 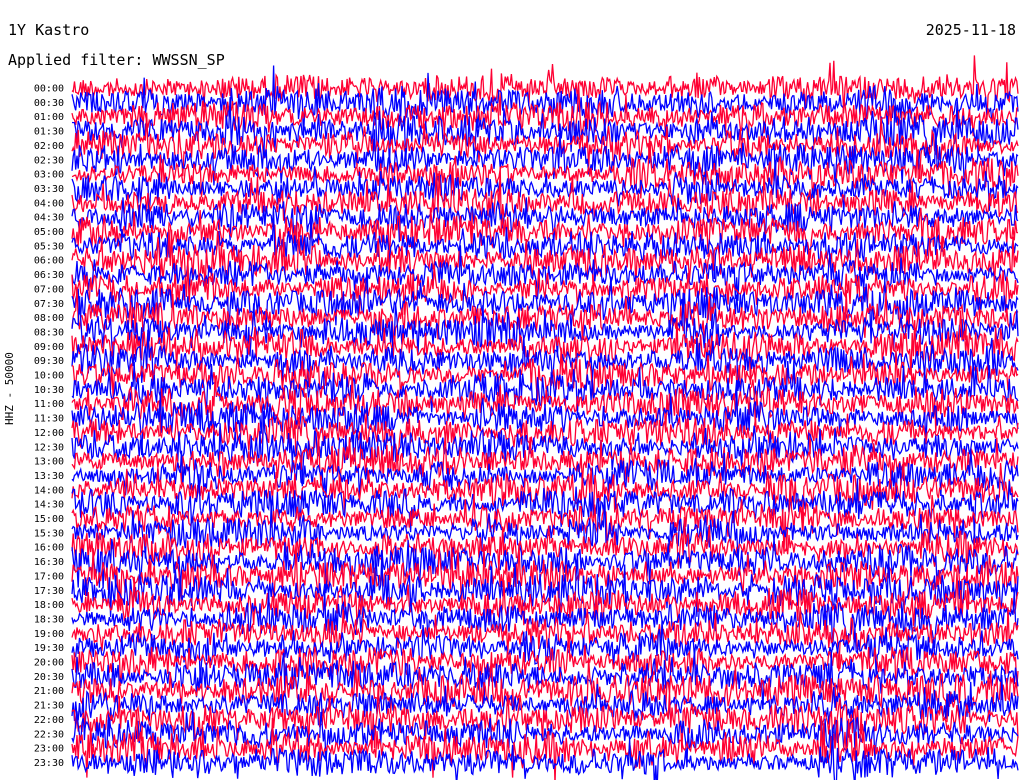 I want to click on row-time-label: 12:30, so click(x=49, y=447).